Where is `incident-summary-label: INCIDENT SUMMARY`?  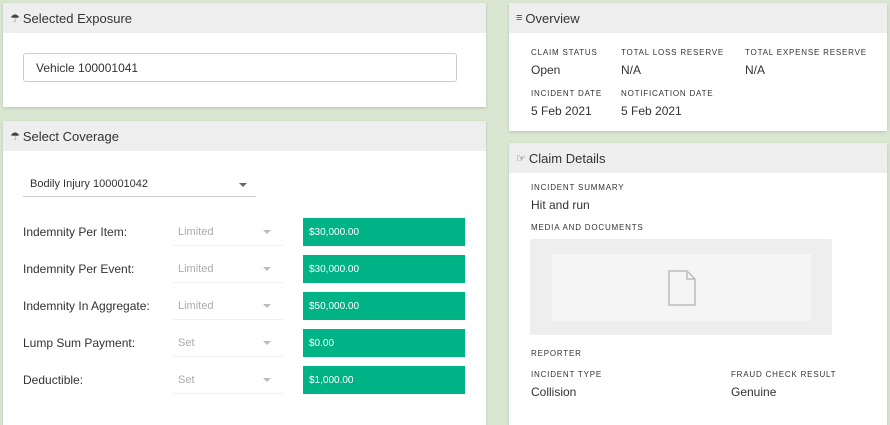
incident-summary-label: INCIDENT SUMMARY is located at coordinates (578, 187).